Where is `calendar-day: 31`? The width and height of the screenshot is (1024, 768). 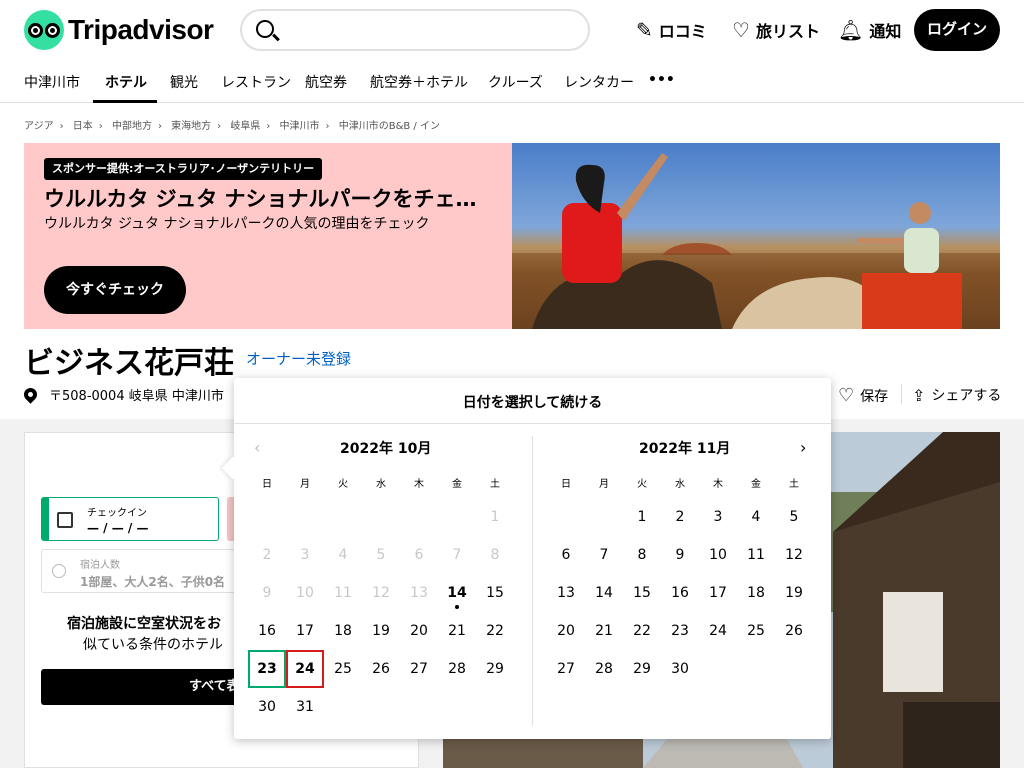
calendar-day: 31 is located at coordinates (305, 707).